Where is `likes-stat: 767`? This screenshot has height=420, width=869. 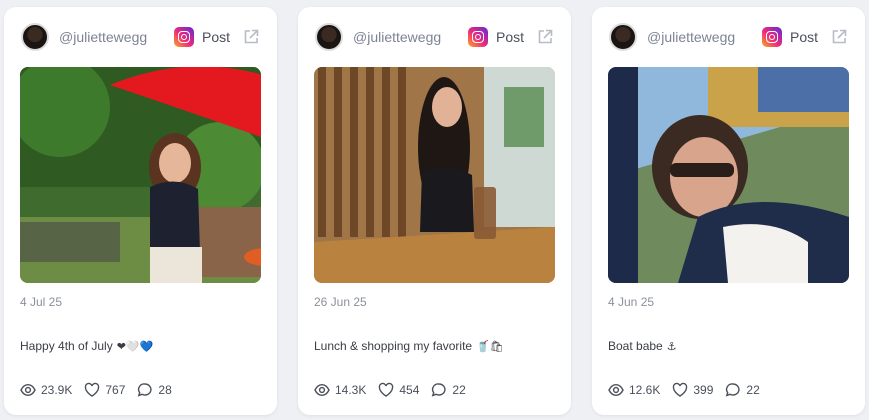 likes-stat: 767 is located at coordinates (104, 390).